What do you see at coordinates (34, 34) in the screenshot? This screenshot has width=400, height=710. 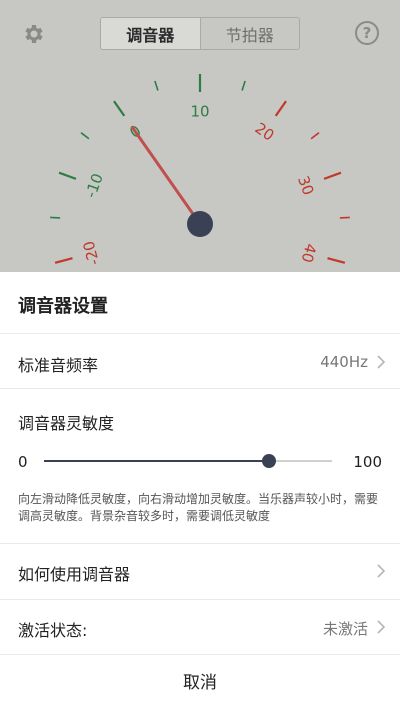 I see `gear-icon` at bounding box center [34, 34].